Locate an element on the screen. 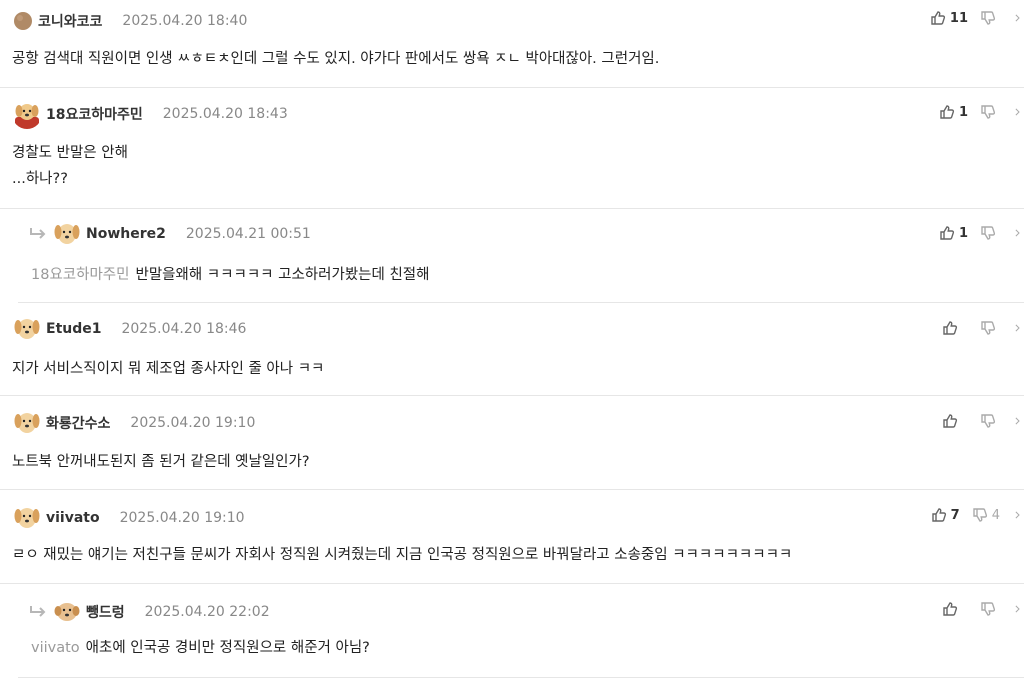 This screenshot has height=688, width=1024. comment-header: 화룡간수소 2025.04.20 19:10 is located at coordinates (133, 423).